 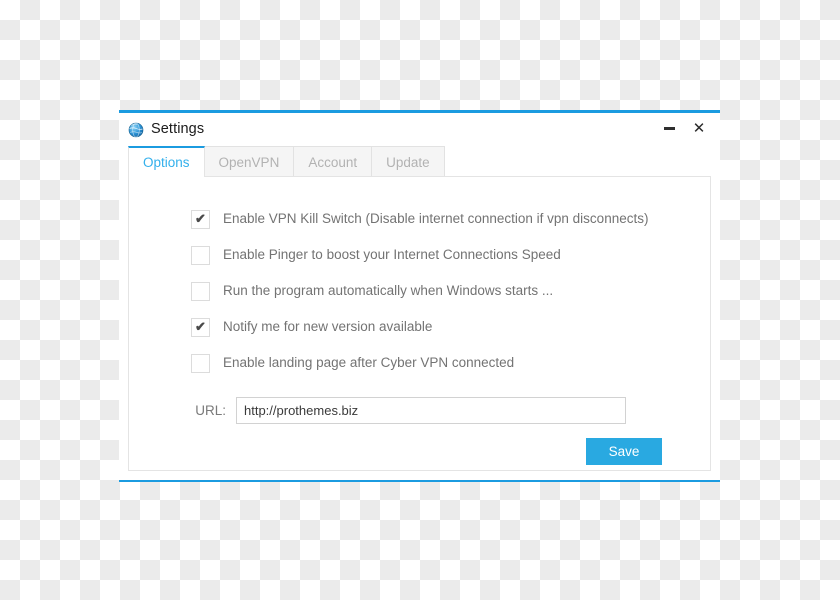 What do you see at coordinates (328, 327) in the screenshot?
I see `option-label-notify: Notify me for new version available` at bounding box center [328, 327].